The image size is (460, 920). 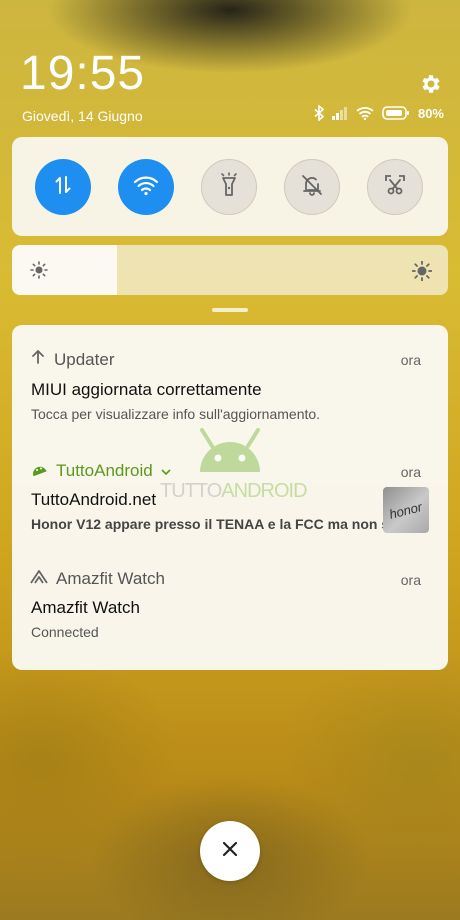 What do you see at coordinates (38, 359) in the screenshot?
I see `arrow-up-icon` at bounding box center [38, 359].